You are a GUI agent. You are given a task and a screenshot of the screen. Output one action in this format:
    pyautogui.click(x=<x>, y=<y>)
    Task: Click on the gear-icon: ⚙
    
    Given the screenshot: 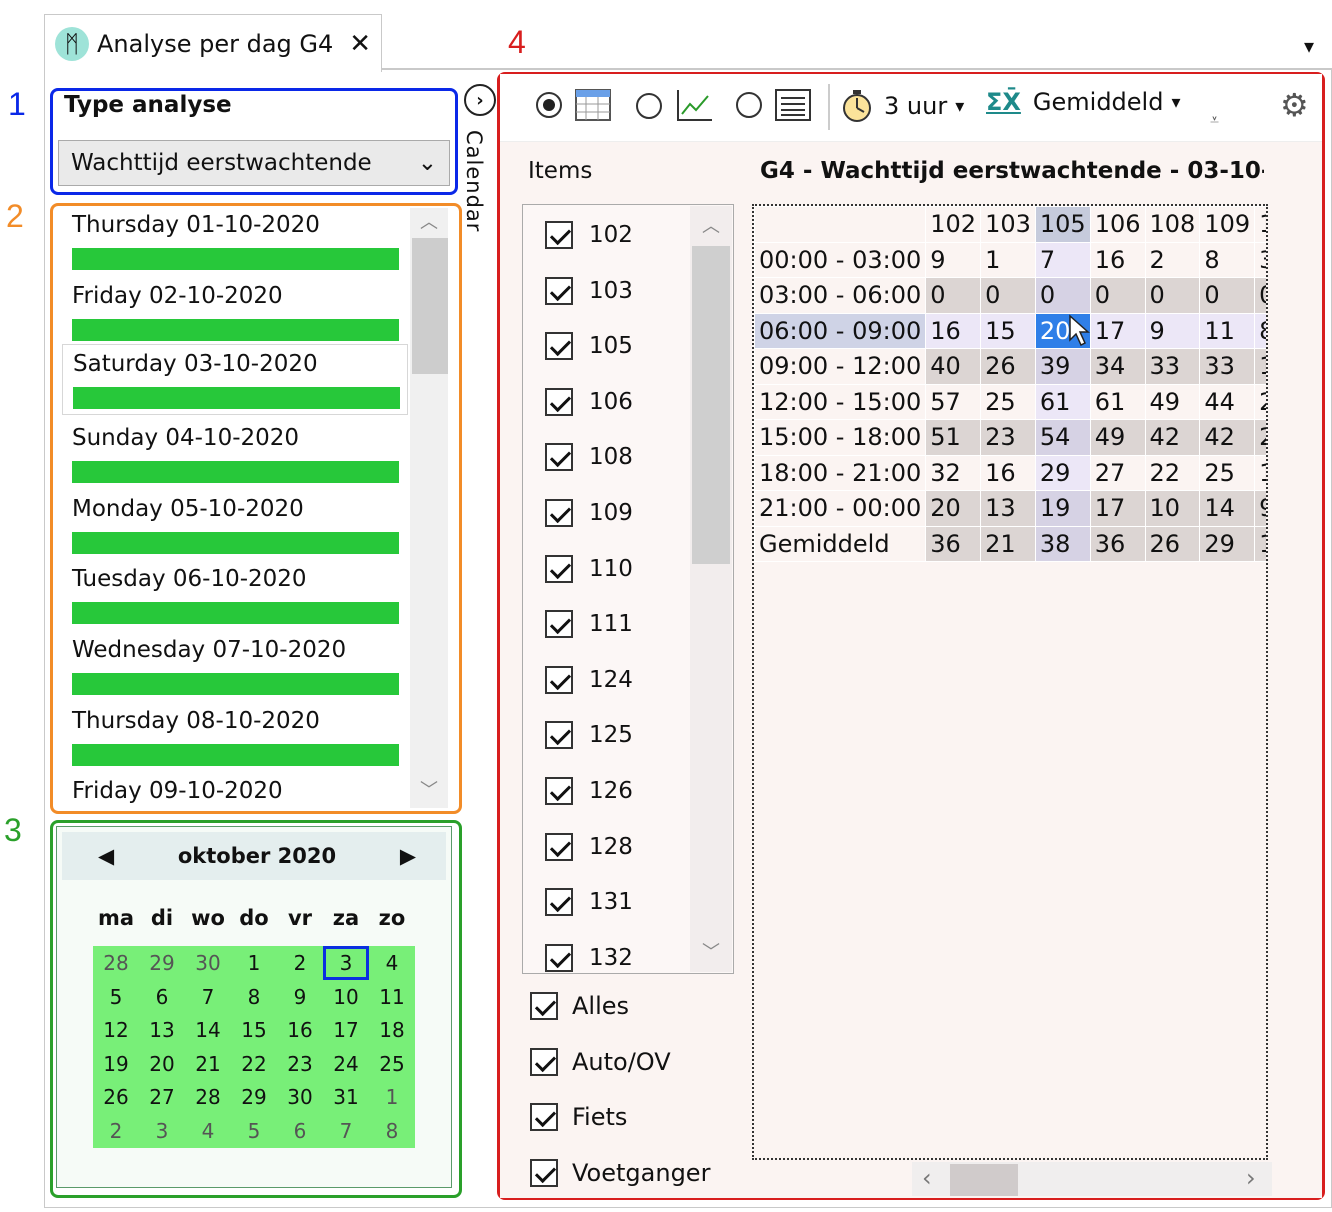 What is the action you would take?
    pyautogui.click(x=1294, y=105)
    